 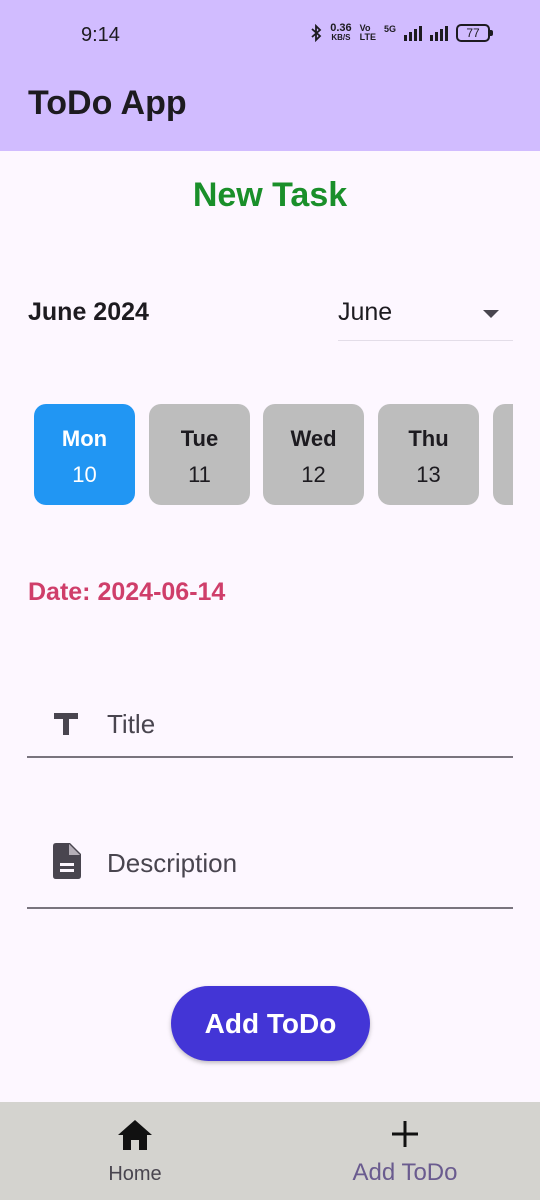 What do you see at coordinates (135, 1174) in the screenshot?
I see `nav-label-home: Home` at bounding box center [135, 1174].